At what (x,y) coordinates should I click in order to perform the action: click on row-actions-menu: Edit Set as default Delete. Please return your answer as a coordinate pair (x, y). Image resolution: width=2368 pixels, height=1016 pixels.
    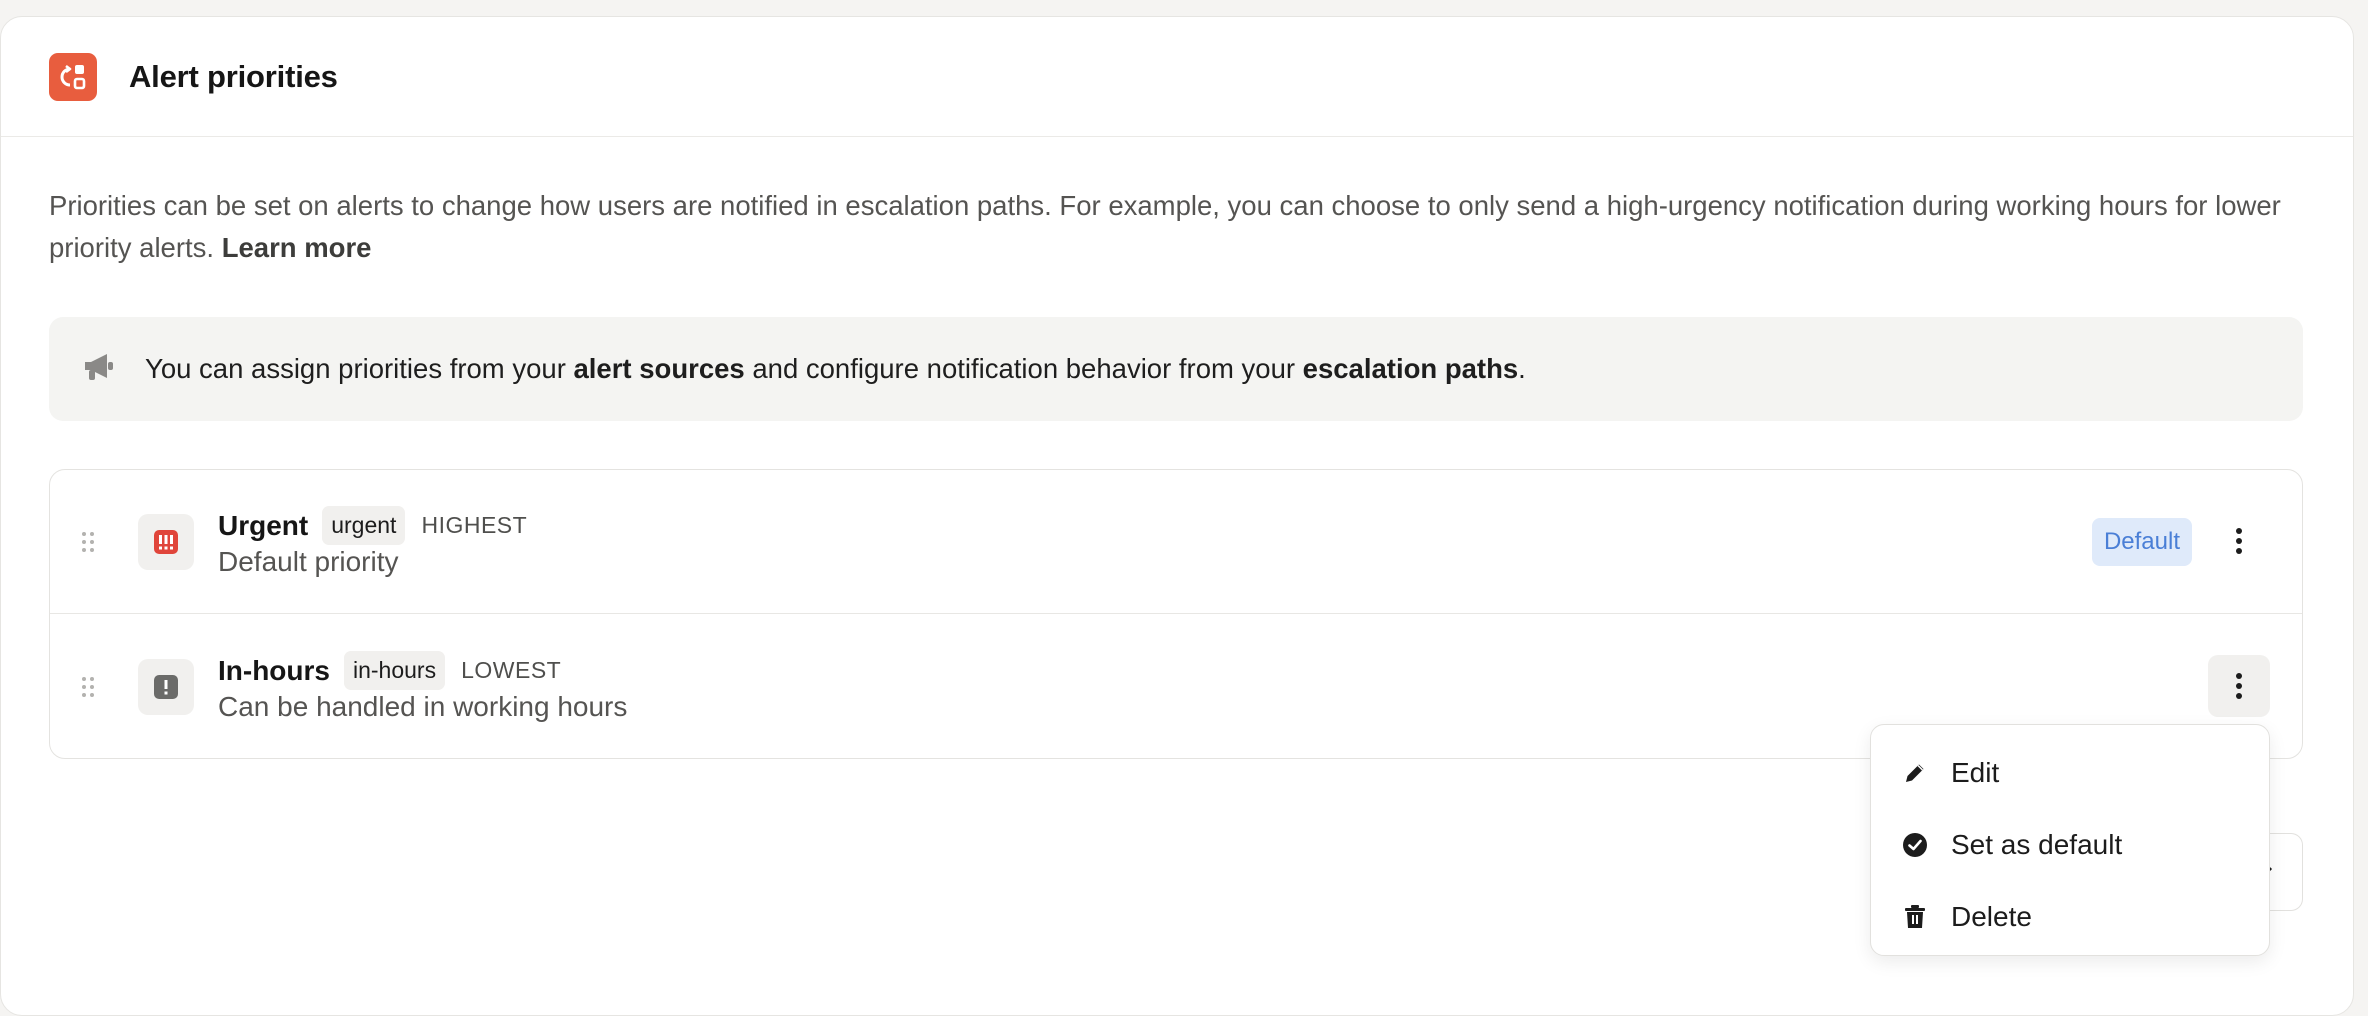
    Looking at the image, I should click on (2070, 840).